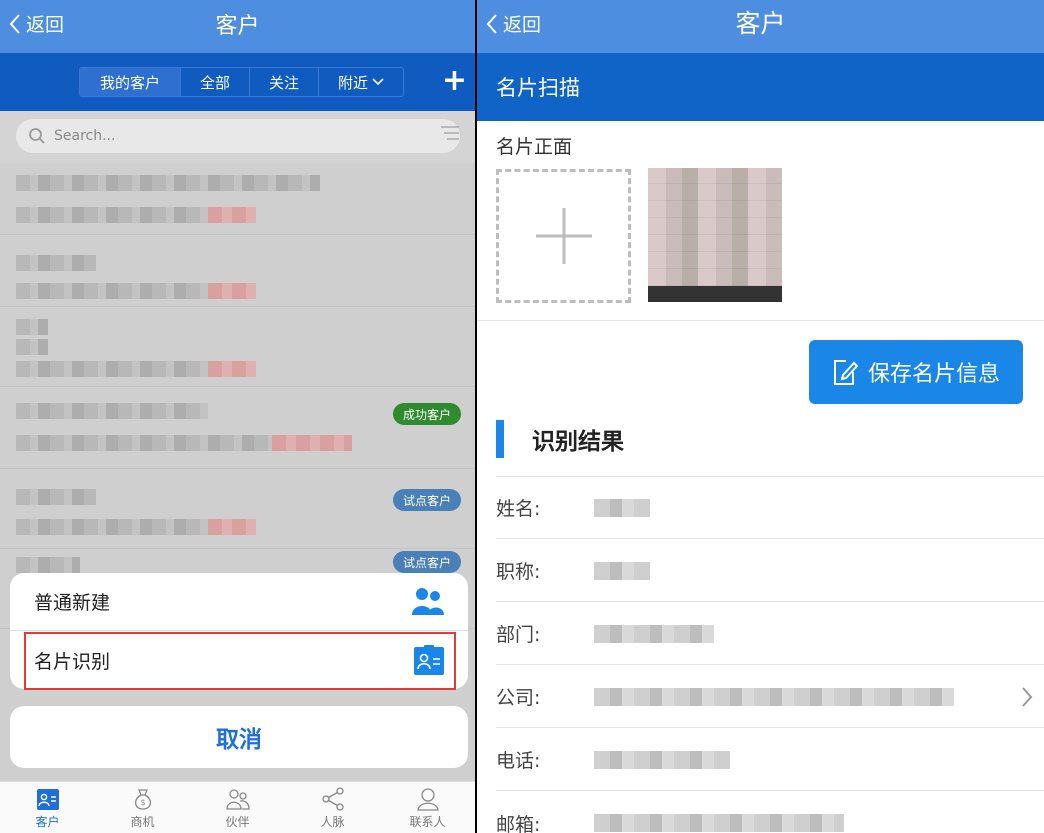  I want to click on field-email: 邮箱:, so click(770, 812).